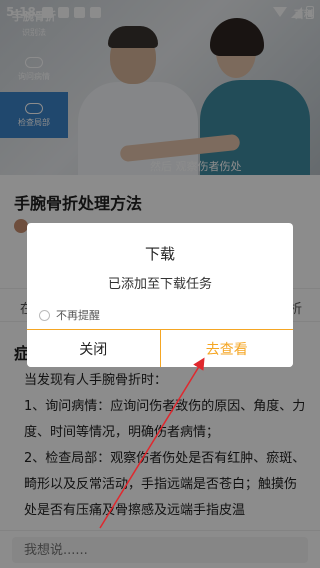  Describe the element at coordinates (159, 284) in the screenshot. I see `dialog-message: 已添加至下载任务` at that location.